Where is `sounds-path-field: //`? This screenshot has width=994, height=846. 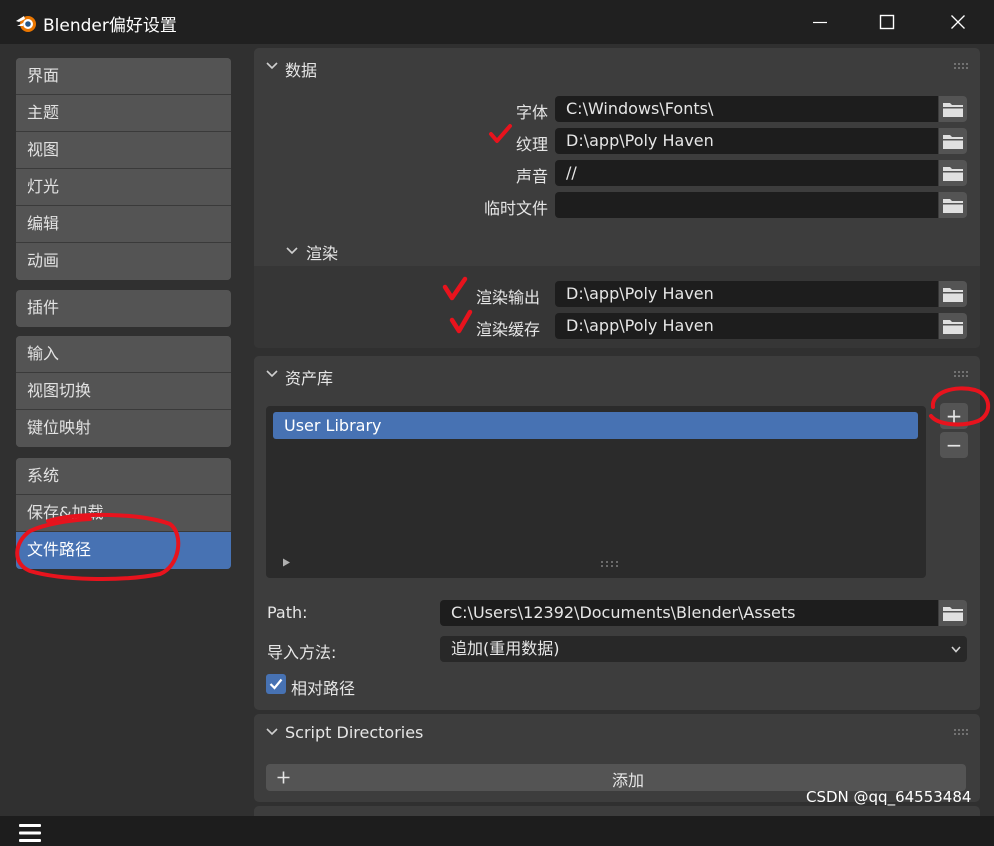 sounds-path-field: // is located at coordinates (746, 173).